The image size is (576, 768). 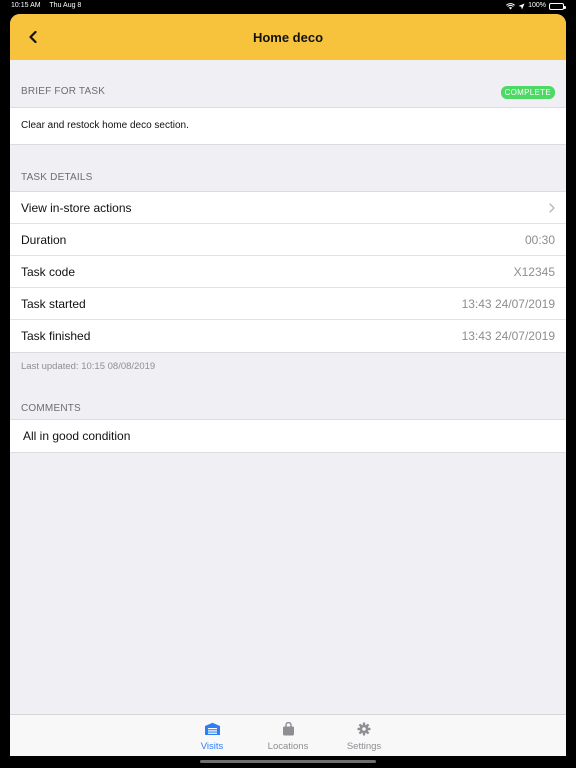 I want to click on row-label: Task code, so click(x=48, y=271).